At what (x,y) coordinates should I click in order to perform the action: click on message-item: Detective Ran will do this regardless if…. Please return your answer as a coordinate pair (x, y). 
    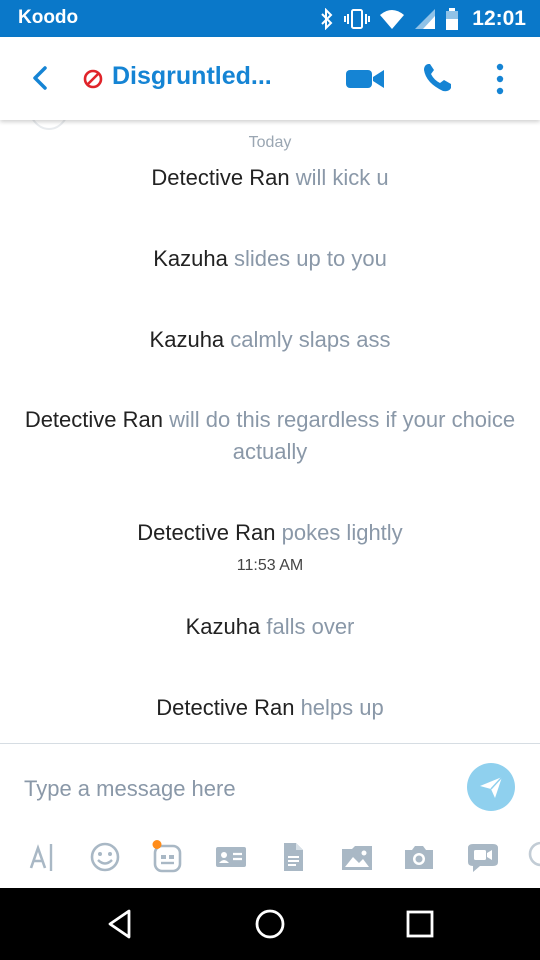
    Looking at the image, I should click on (270, 436).